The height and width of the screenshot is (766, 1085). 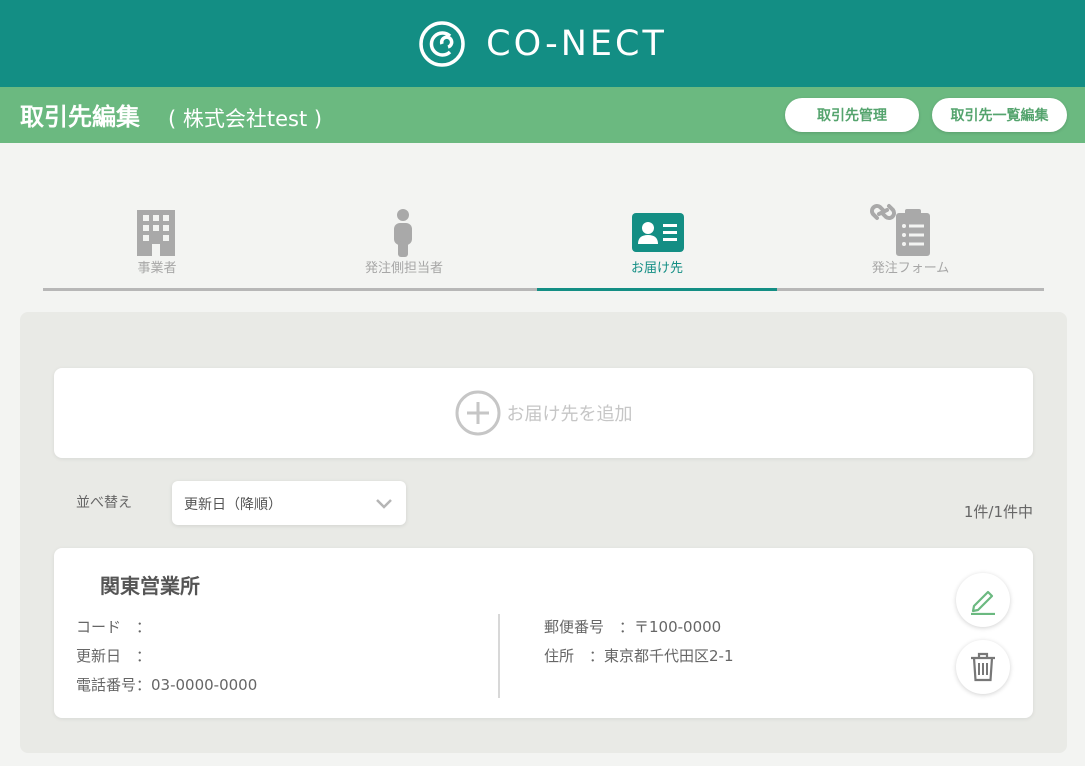 I want to click on plus-circle-icon, so click(x=477, y=413).